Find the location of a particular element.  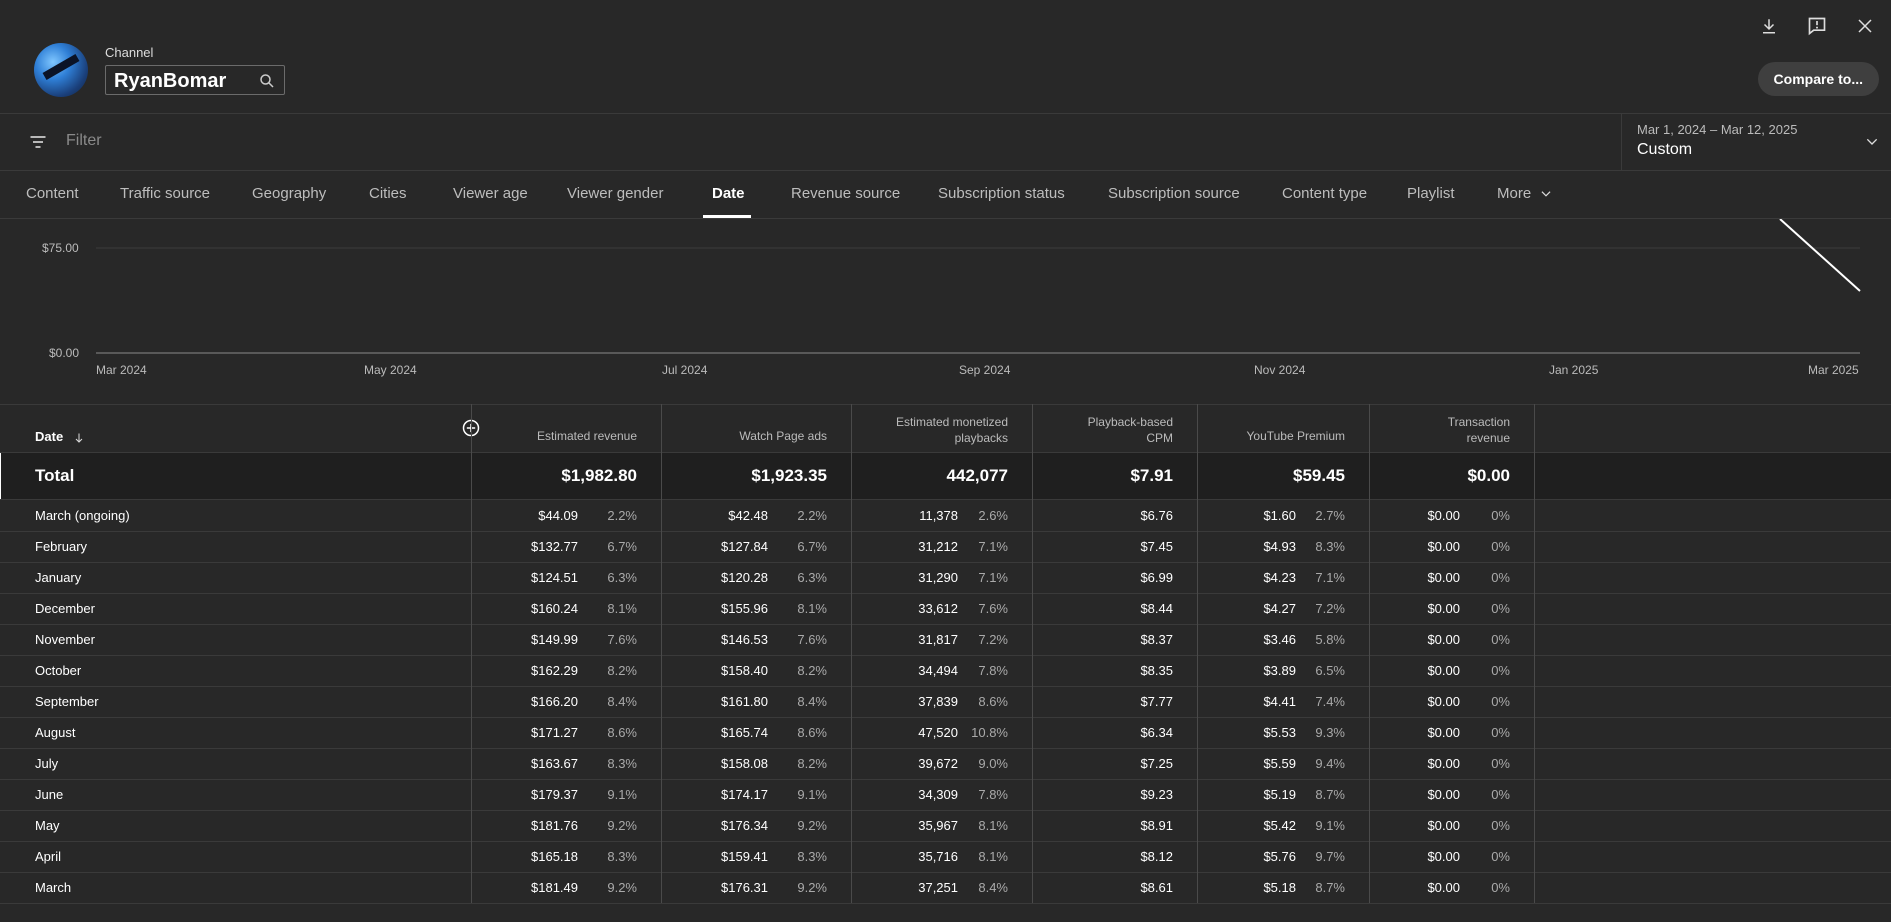

cell-youtube-premium-percent: 5.8% is located at coordinates (1330, 639).